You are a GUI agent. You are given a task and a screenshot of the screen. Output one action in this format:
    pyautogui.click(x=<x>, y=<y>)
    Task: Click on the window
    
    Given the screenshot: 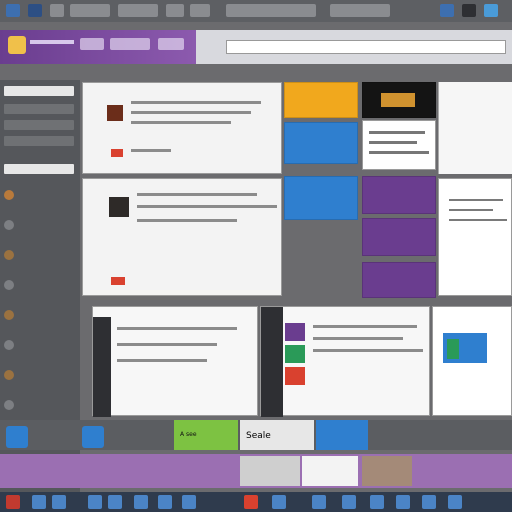 What is the action you would take?
    pyautogui.click(x=175, y=361)
    